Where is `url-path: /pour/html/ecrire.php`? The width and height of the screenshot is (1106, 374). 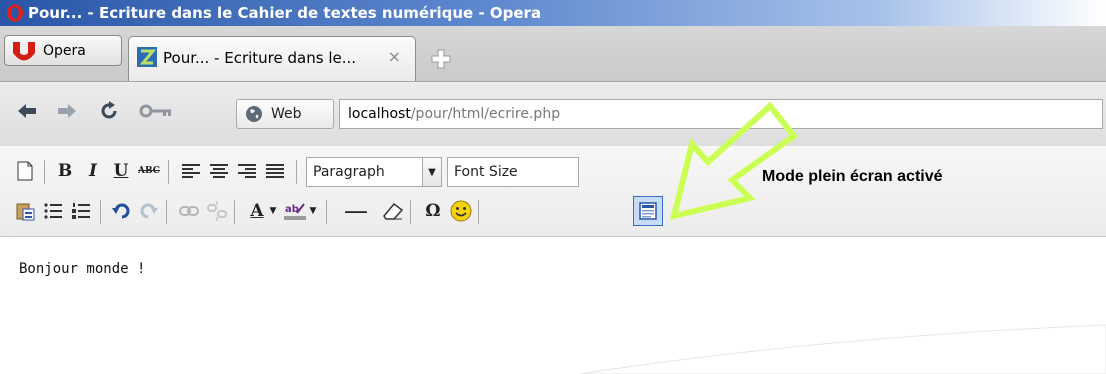
url-path: /pour/html/ecrire.php is located at coordinates (485, 114).